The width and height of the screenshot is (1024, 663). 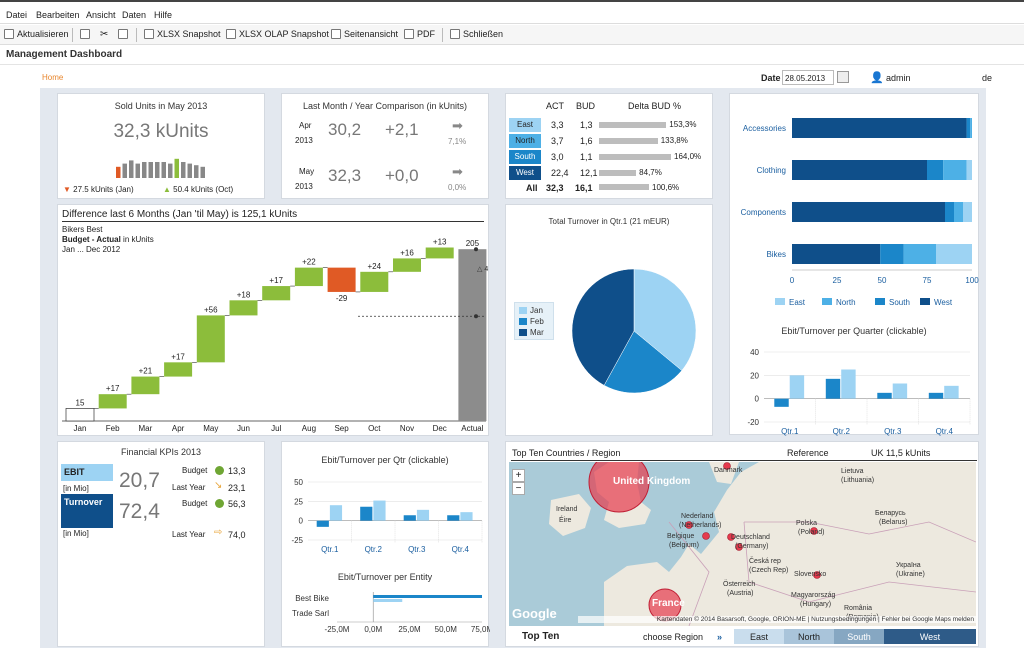 I want to click on google-logo: Google, so click(x=534, y=613).